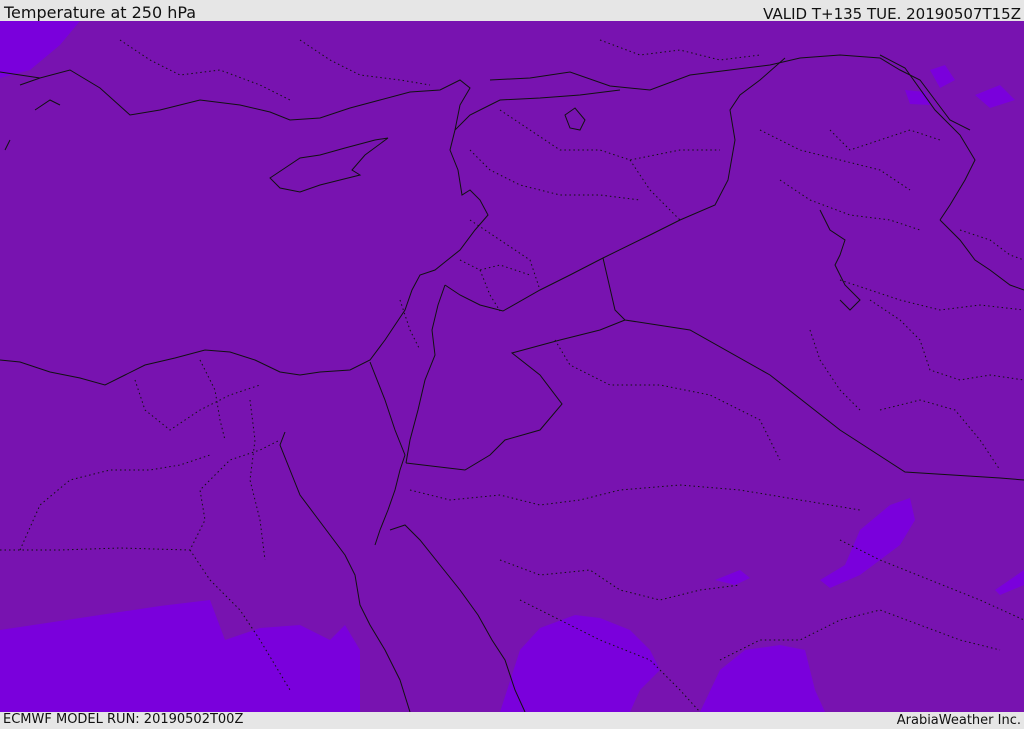 This screenshot has height=729, width=1024. Describe the element at coordinates (100, 12) in the screenshot. I see `map-title: Temperature at 250 hPa` at that location.